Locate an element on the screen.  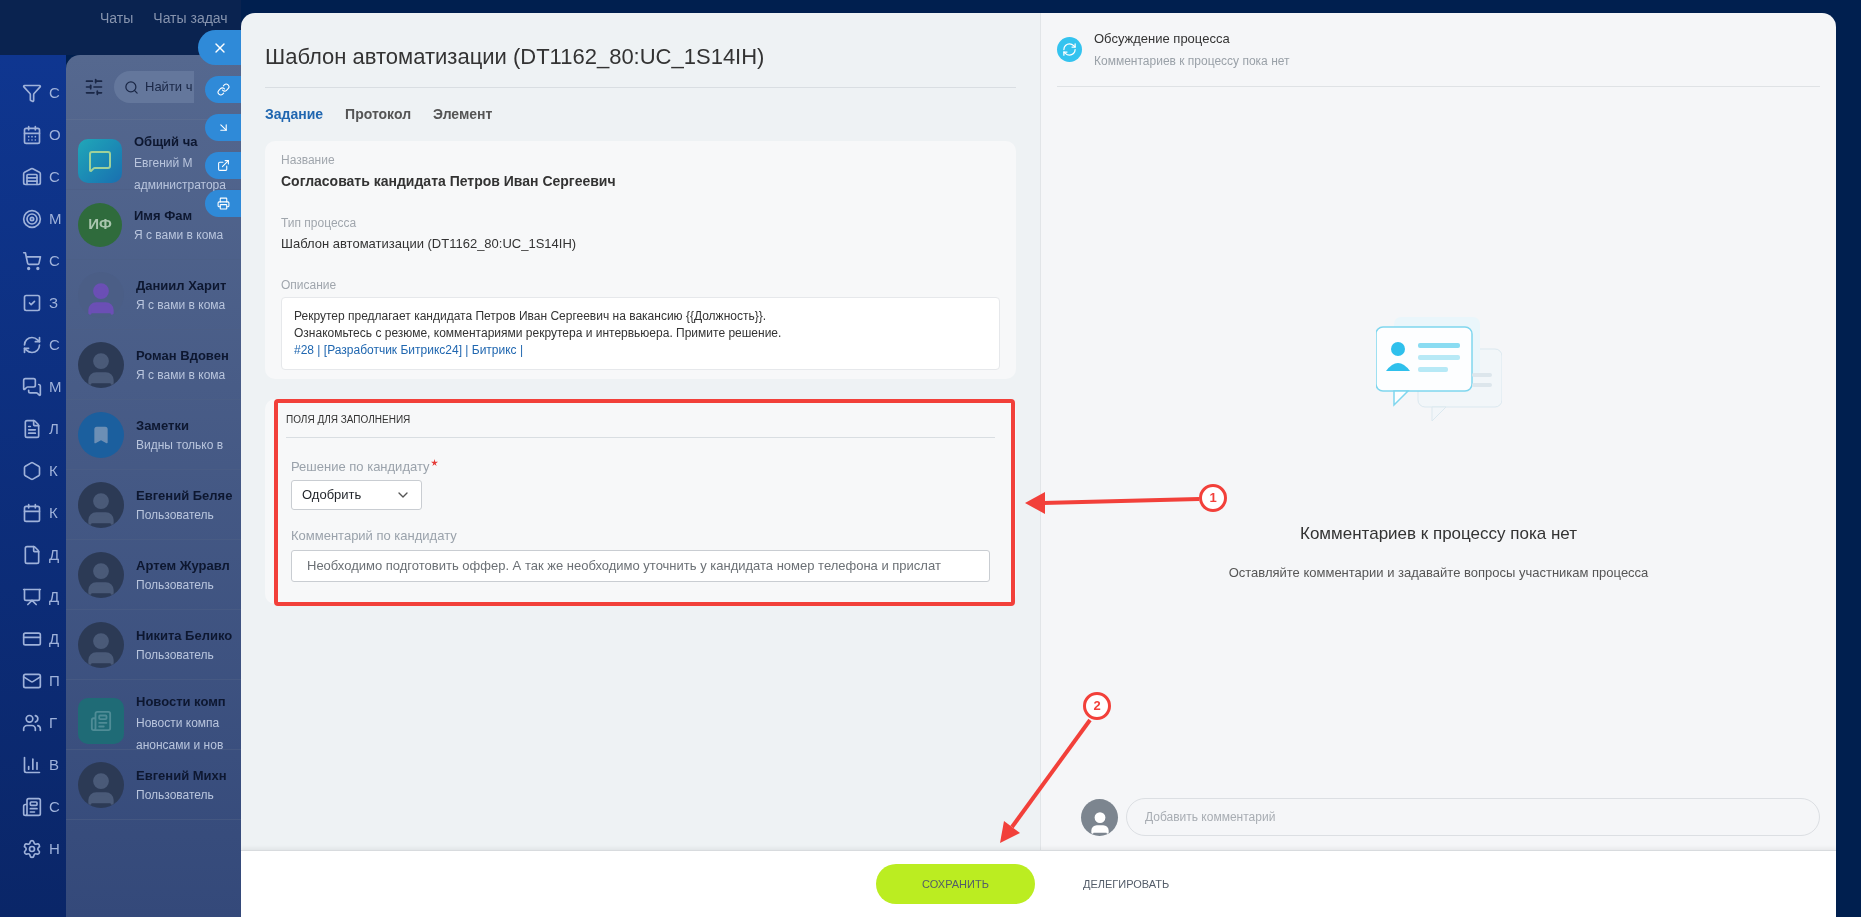
empty-text: Оставляйте комментарии и задавайте вопросы участникам процесса is located at coordinates (1438, 572).